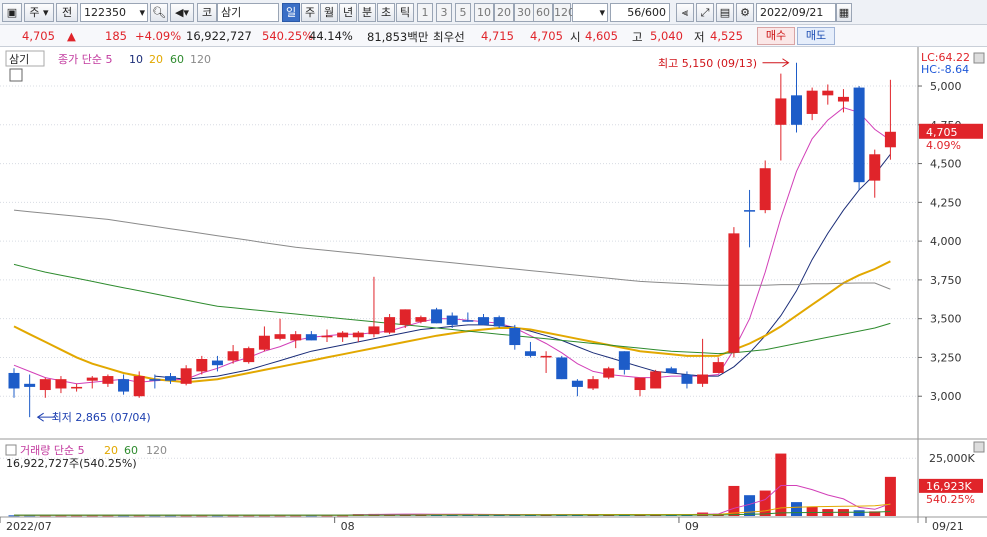 The height and width of the screenshot is (537, 987). What do you see at coordinates (11, 450) in the screenshot?
I see `volume-panel-icon` at bounding box center [11, 450].